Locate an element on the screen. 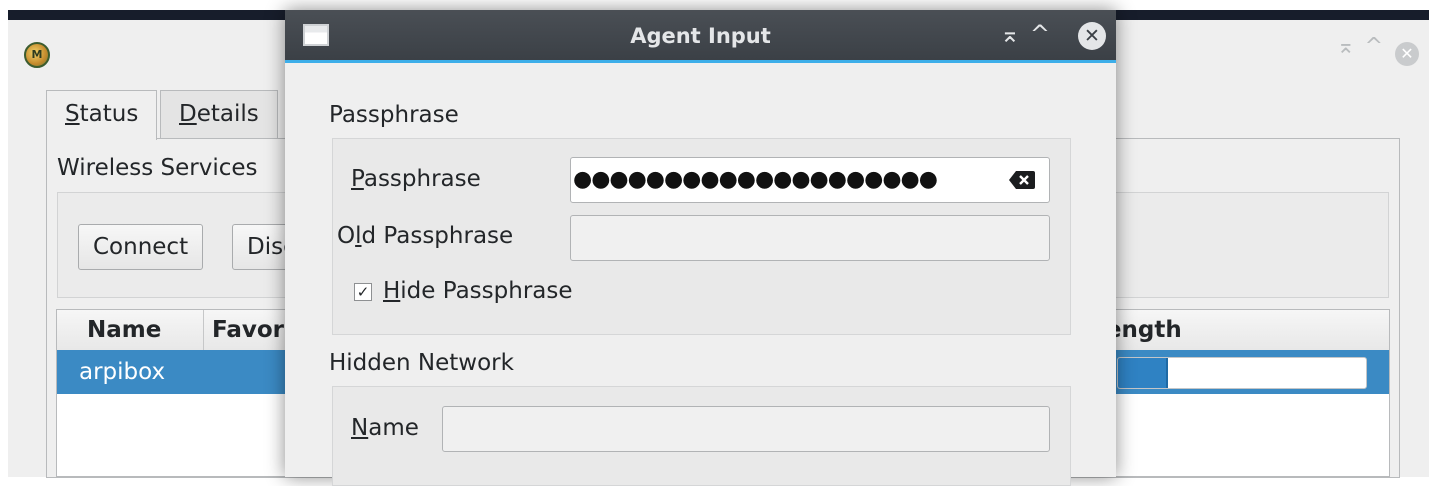 Image resolution: width=1429 pixels, height=486 pixels. network-name-input is located at coordinates (746, 429).